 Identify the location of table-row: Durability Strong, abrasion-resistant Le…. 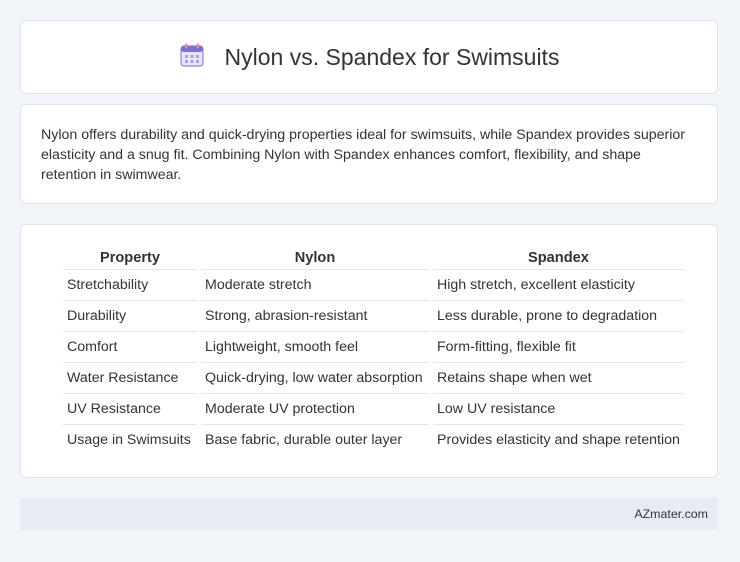
(373, 315).